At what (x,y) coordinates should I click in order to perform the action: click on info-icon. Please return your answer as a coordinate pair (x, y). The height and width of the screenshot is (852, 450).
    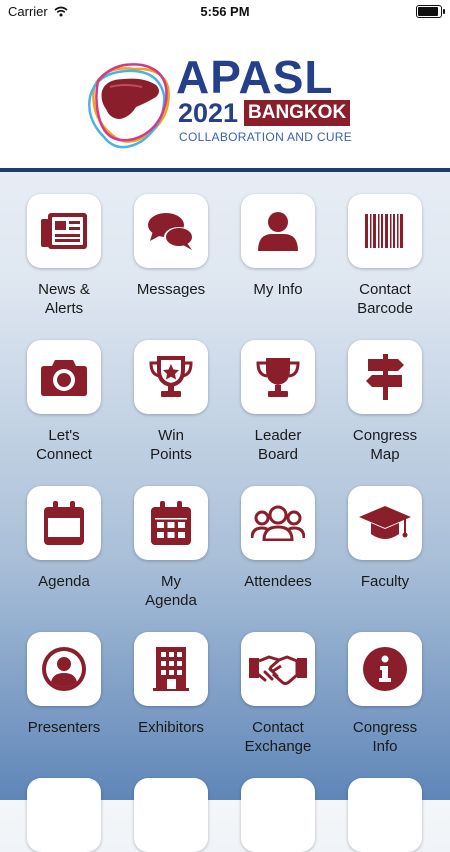
    Looking at the image, I should click on (385, 669).